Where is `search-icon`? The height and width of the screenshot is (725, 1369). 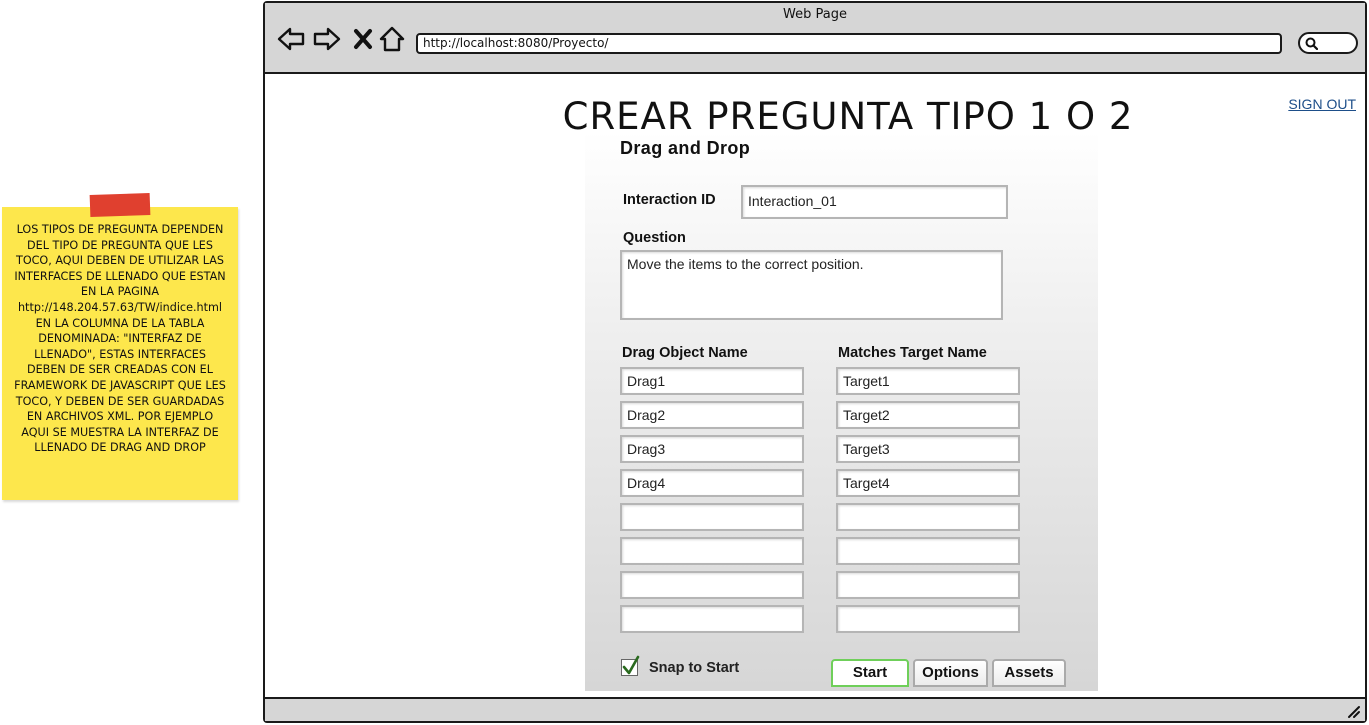 search-icon is located at coordinates (1311, 43).